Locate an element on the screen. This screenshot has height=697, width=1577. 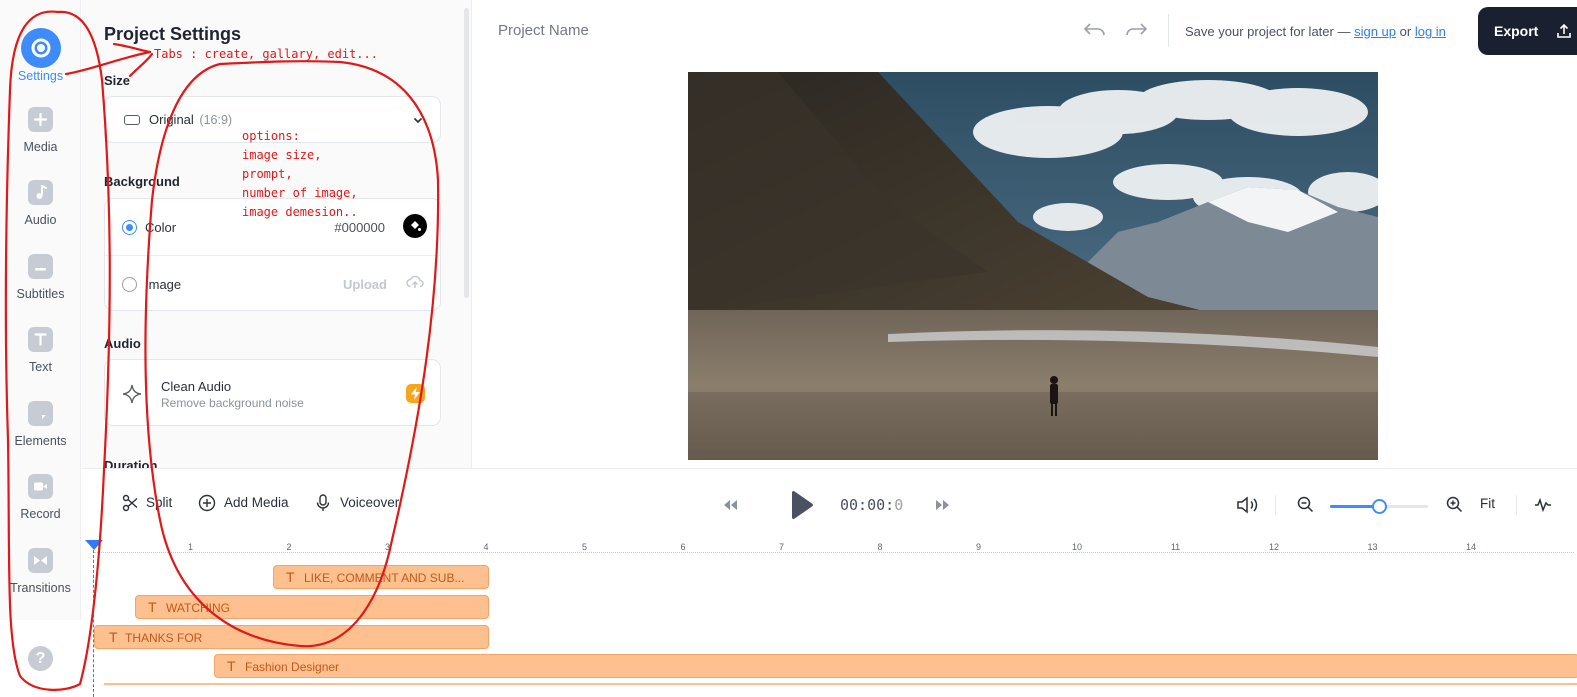
ruler-tick-label: 11 is located at coordinates (1175, 547).